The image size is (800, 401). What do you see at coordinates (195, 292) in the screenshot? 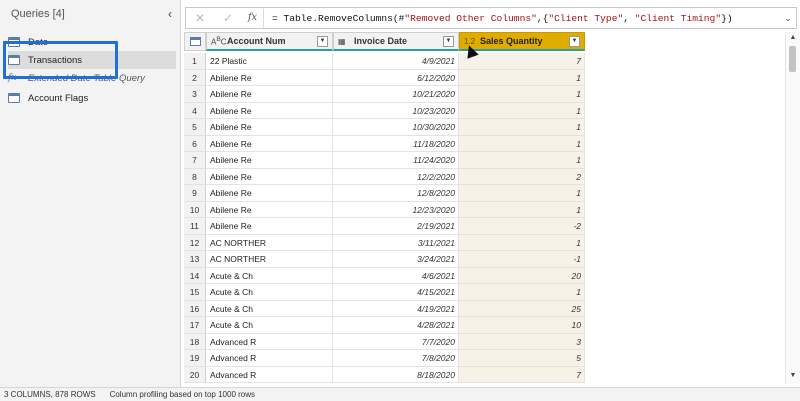
I see `row-number: 15` at bounding box center [195, 292].